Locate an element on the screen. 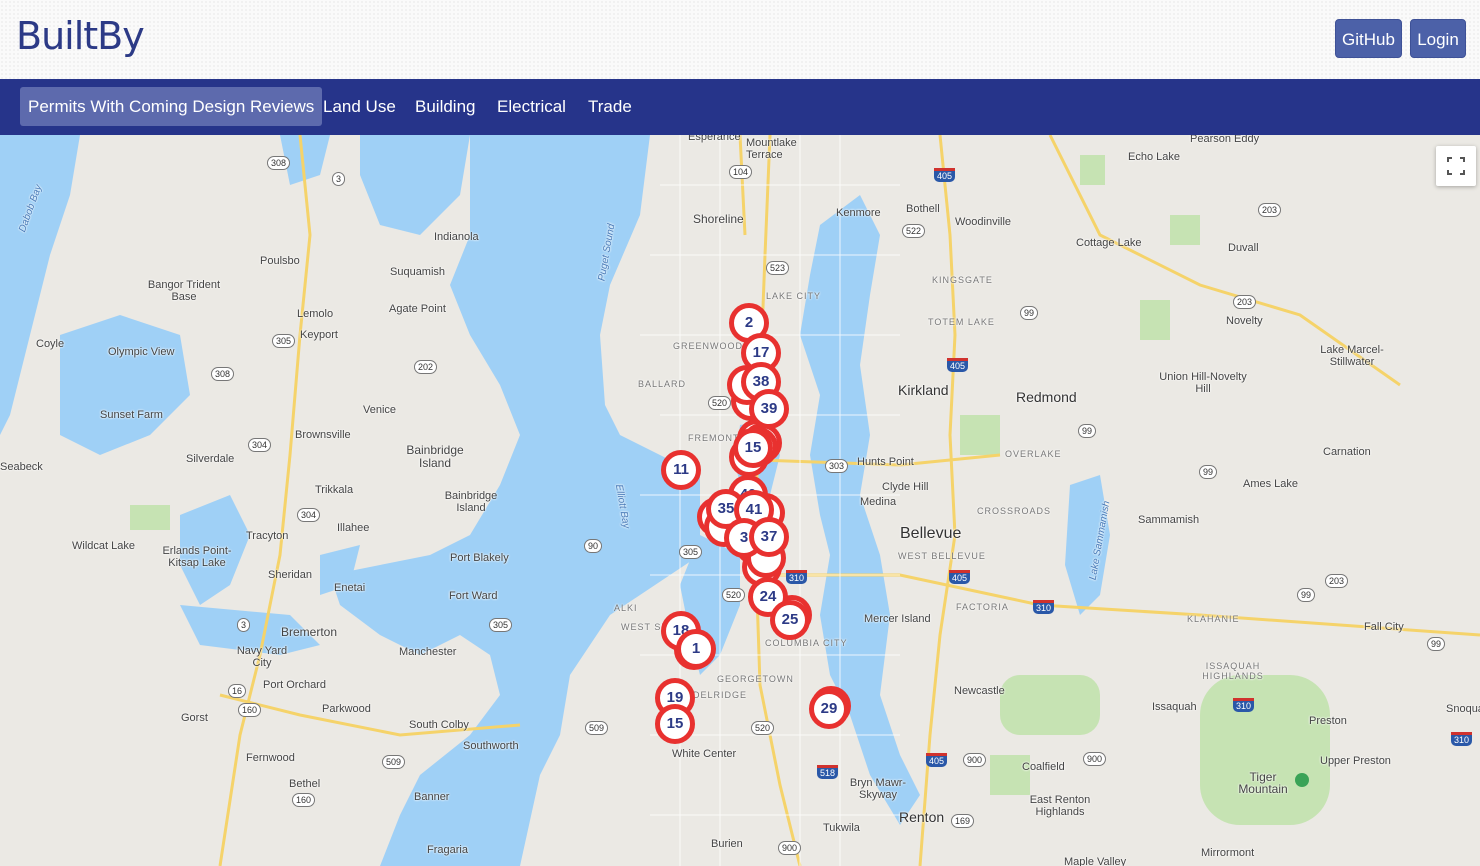  district-label: OVERLAKE is located at coordinates (1033, 454).